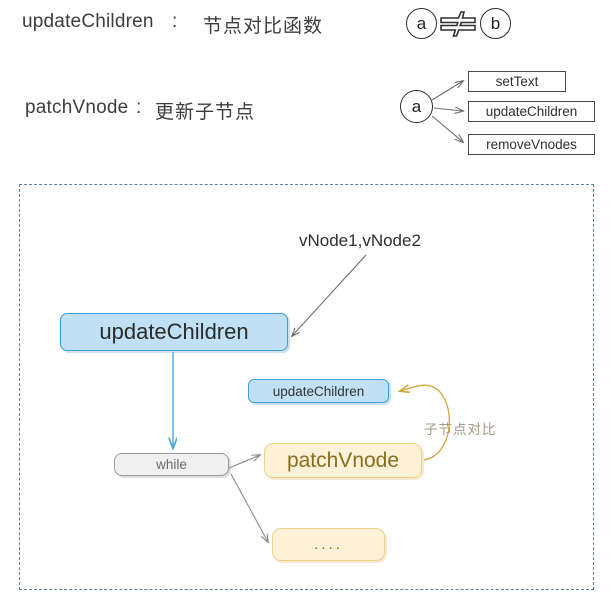 The image size is (612, 599). Describe the element at coordinates (205, 112) in the screenshot. I see `header-line-2-cn: 更新子节点` at that location.